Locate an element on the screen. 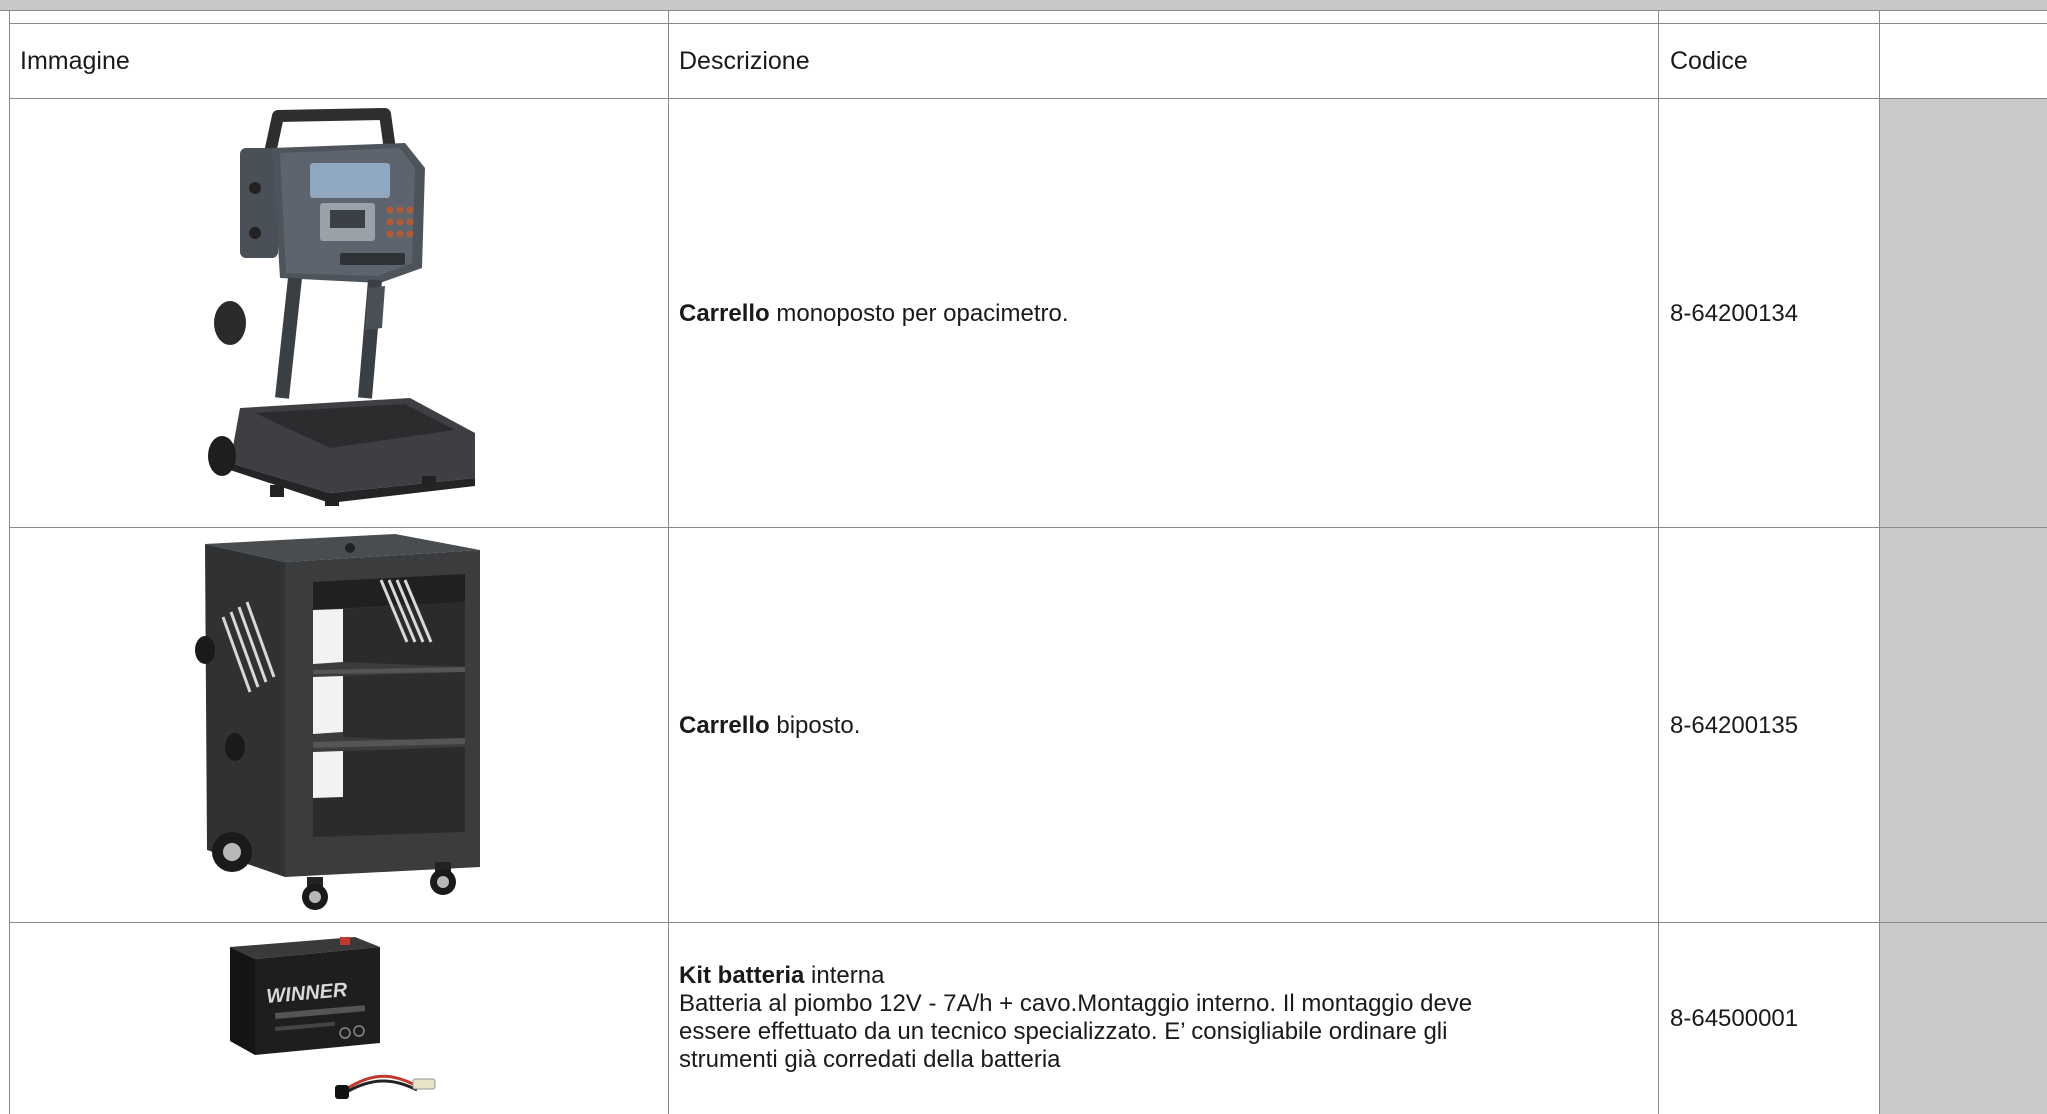 This screenshot has width=2047, height=1114. row2-desc-rest: biposto. is located at coordinates (815, 725).